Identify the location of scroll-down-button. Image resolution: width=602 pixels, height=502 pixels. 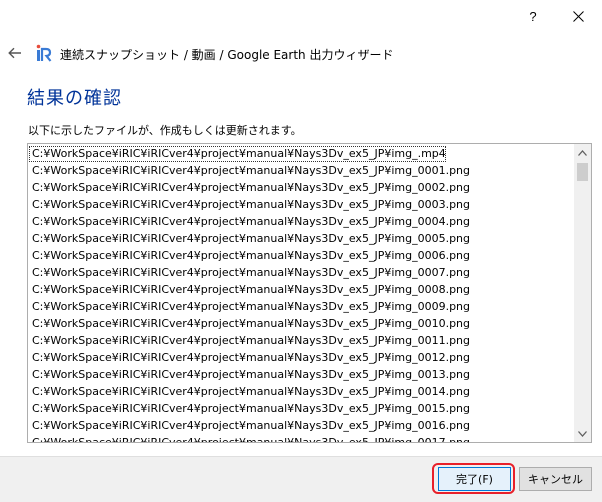
(582, 433).